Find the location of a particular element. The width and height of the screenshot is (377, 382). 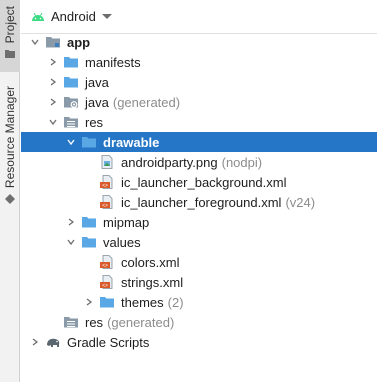

tree-item-label: drawable is located at coordinates (131, 142).